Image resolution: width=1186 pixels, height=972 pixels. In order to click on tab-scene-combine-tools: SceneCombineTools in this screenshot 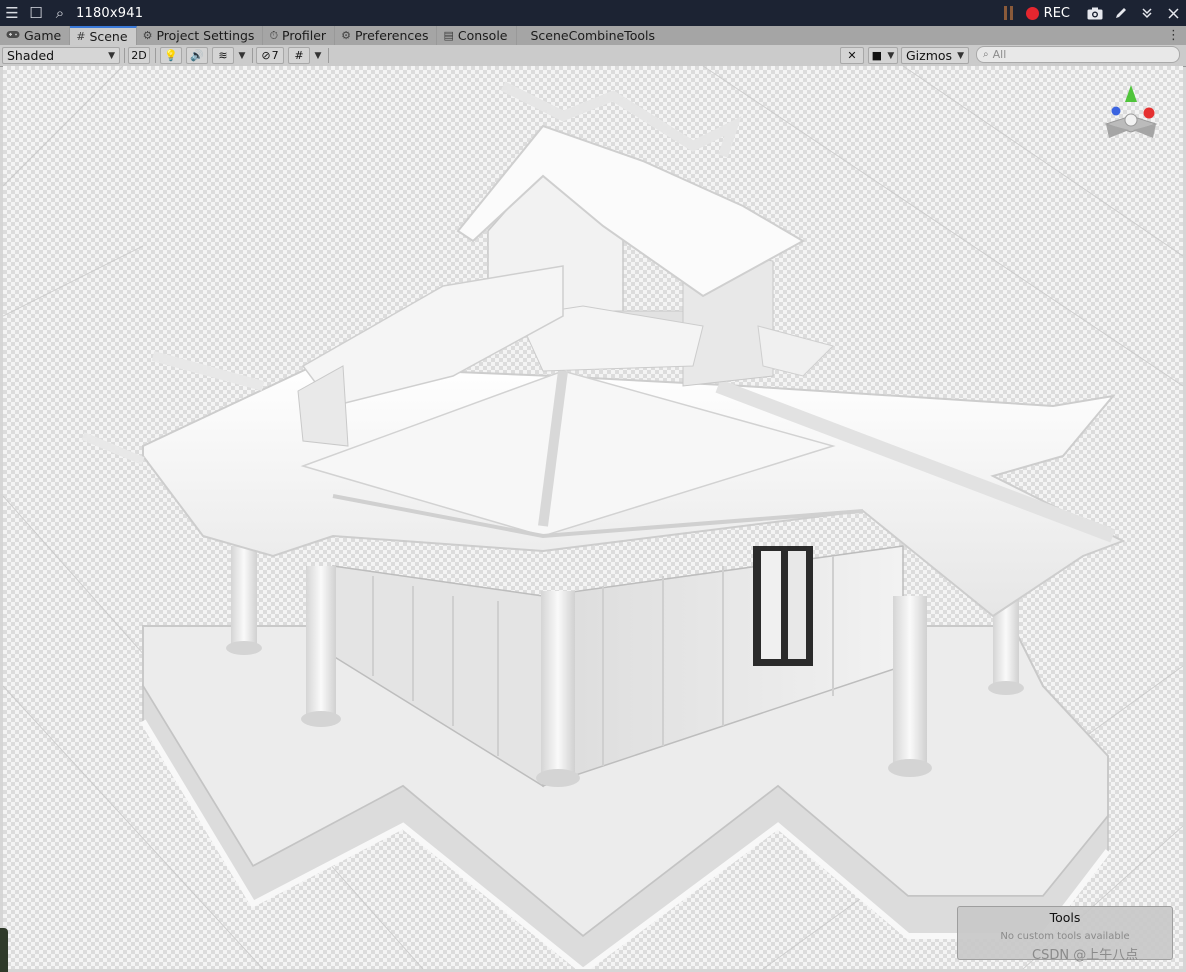, I will do `click(590, 35)`.